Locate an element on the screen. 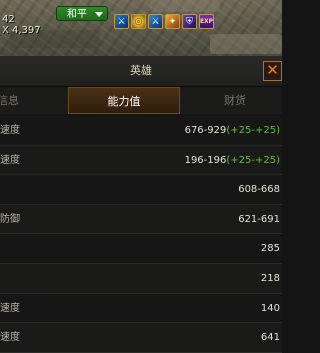  stat-row: 218 is located at coordinates (141, 278).